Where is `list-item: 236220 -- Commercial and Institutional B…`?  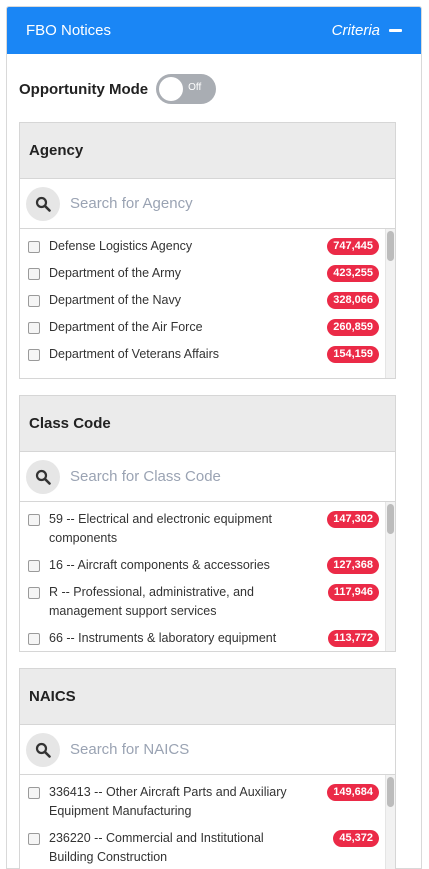
list-item: 236220 -- Commercial and Institutional B… is located at coordinates (207, 849).